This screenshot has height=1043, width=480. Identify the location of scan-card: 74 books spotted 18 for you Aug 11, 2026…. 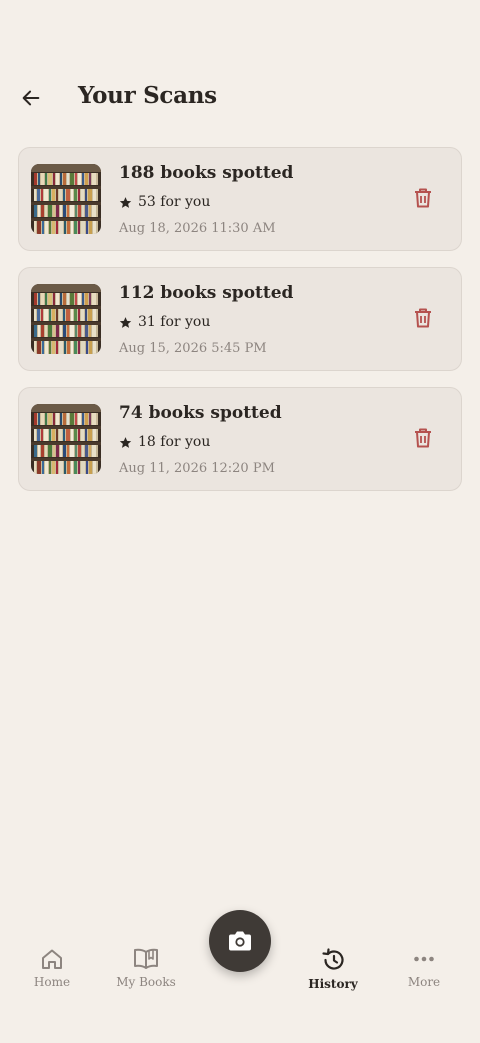
(240, 439).